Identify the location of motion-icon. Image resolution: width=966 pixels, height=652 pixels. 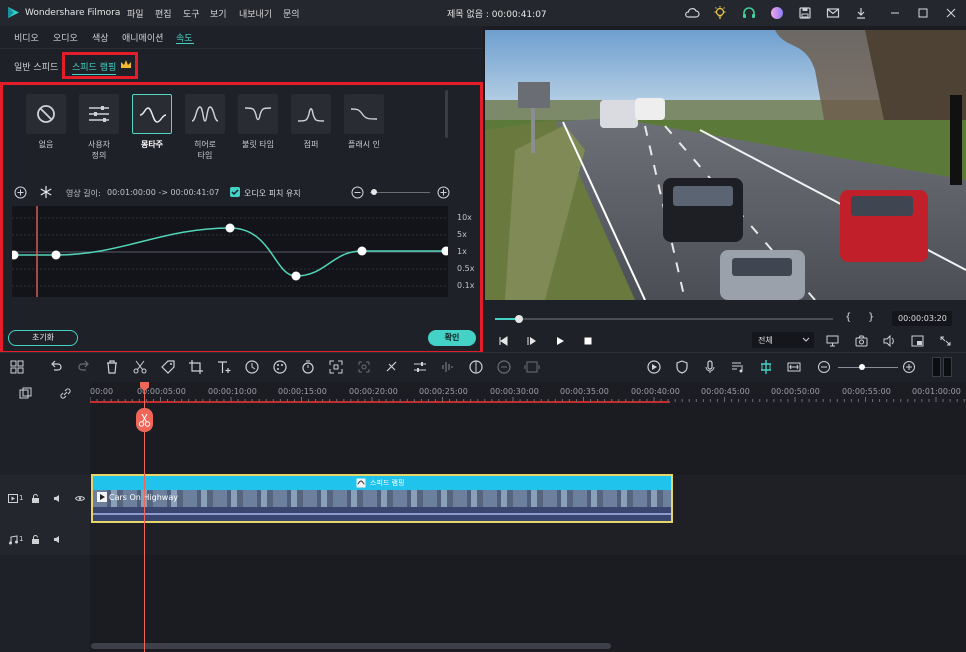
(532, 367).